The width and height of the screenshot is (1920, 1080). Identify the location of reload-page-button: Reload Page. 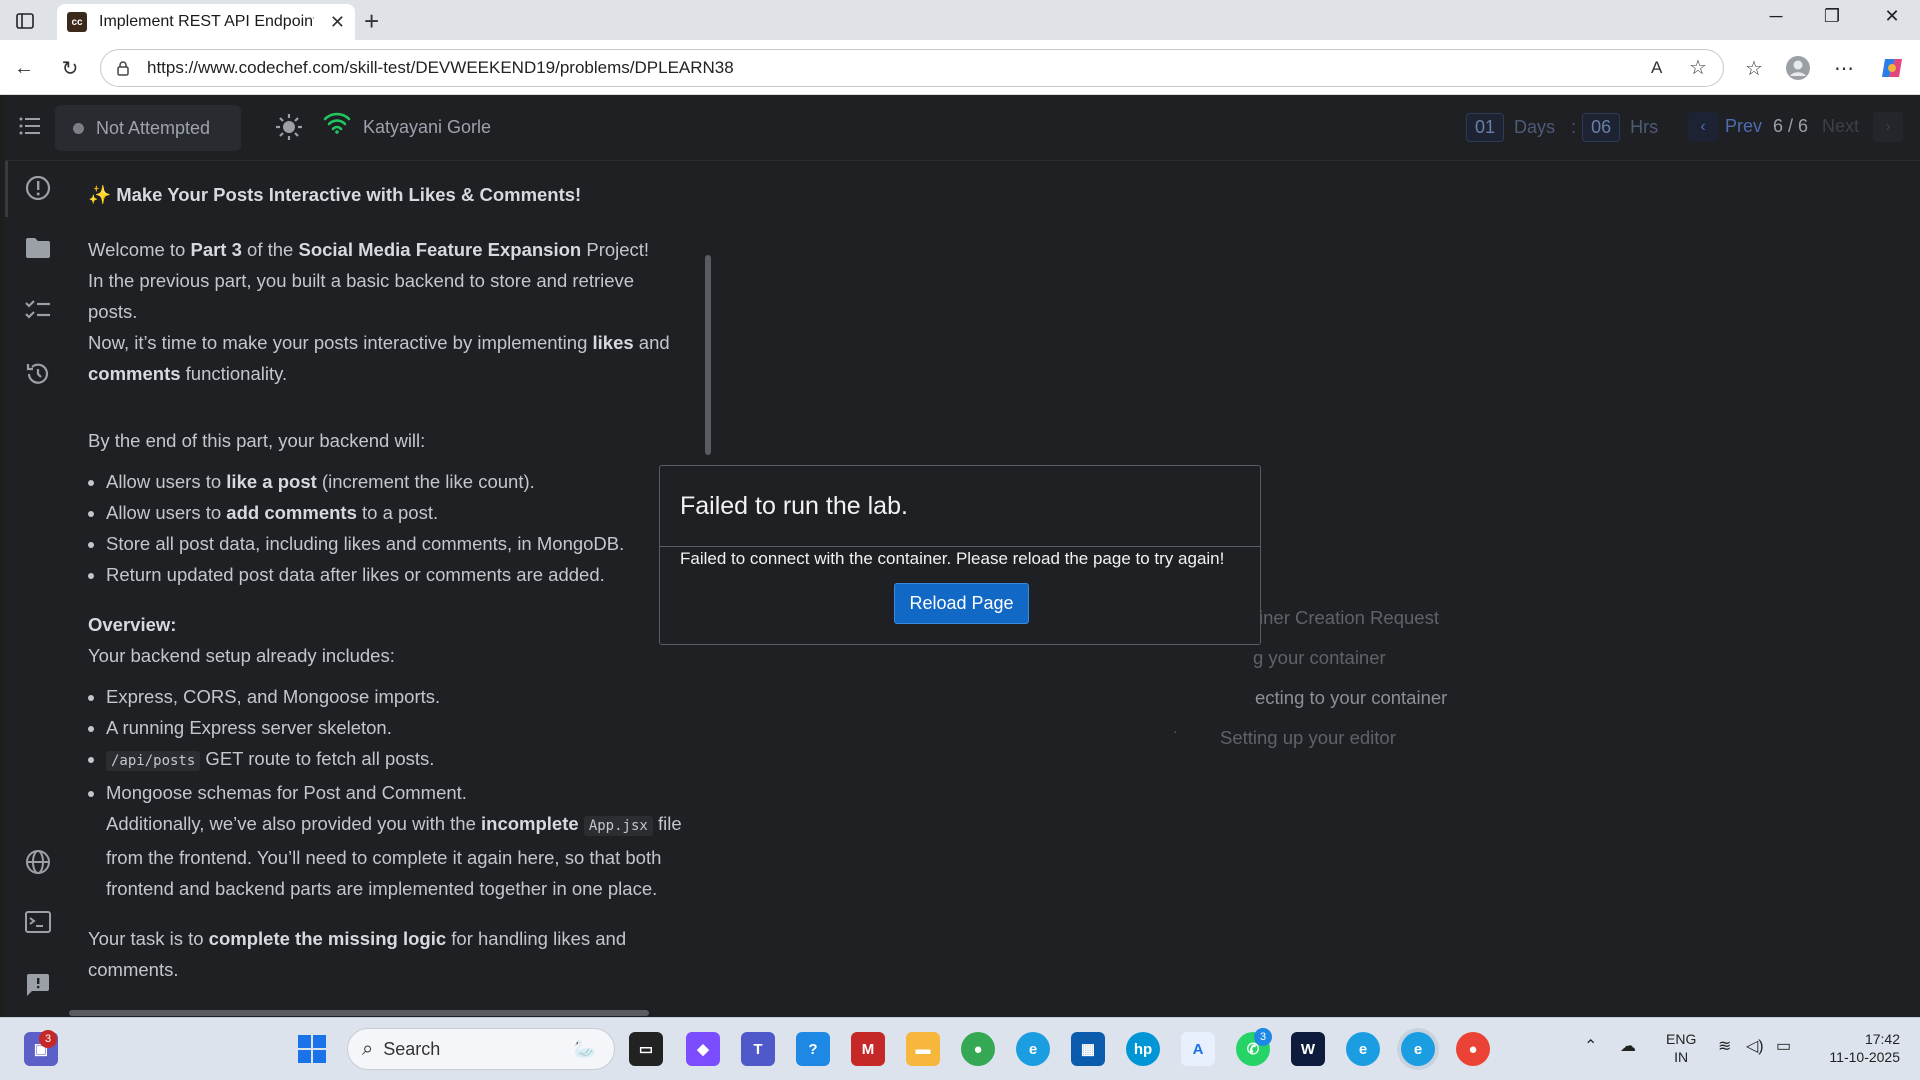
(961, 603).